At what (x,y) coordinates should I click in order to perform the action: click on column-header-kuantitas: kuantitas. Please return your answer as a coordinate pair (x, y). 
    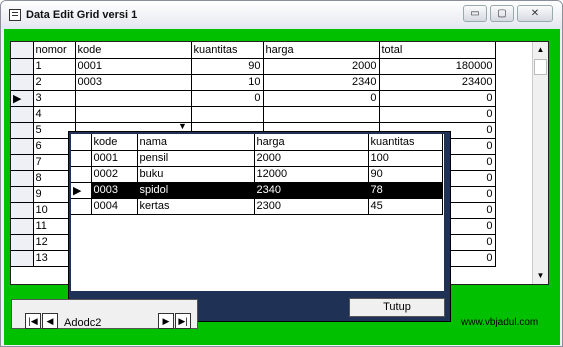
    Looking at the image, I should click on (227, 50).